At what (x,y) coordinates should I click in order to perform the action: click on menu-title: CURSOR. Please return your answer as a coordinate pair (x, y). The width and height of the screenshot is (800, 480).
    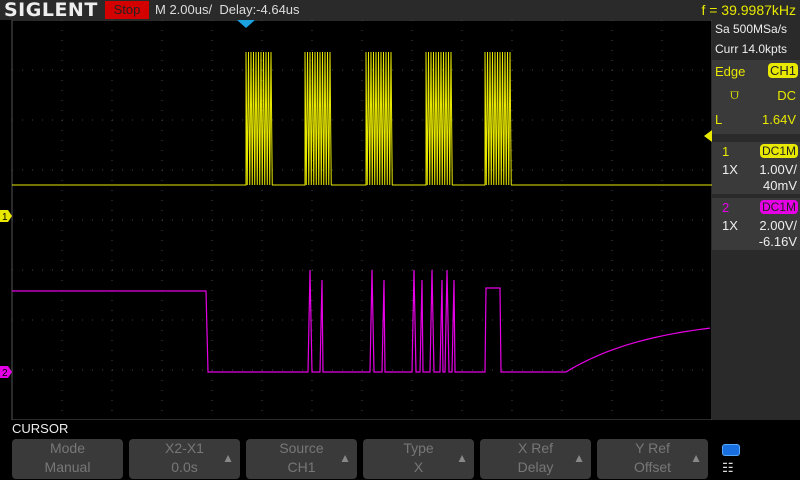
    Looking at the image, I should click on (40, 428).